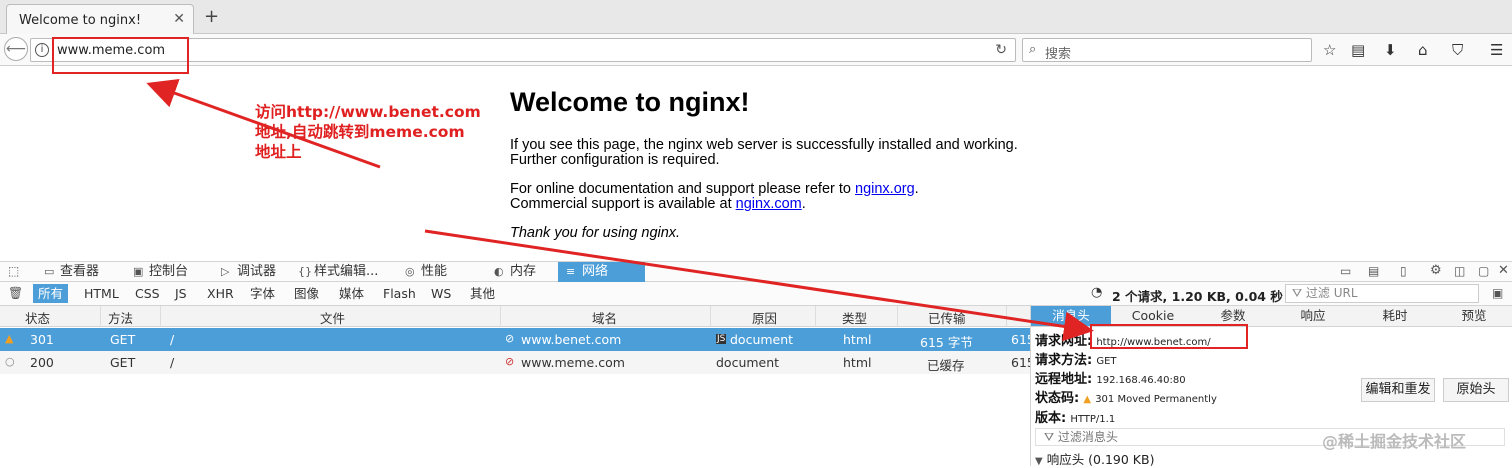  What do you see at coordinates (1394, 441) in the screenshot?
I see `watermark: @稀土掘金技术社区` at bounding box center [1394, 441].